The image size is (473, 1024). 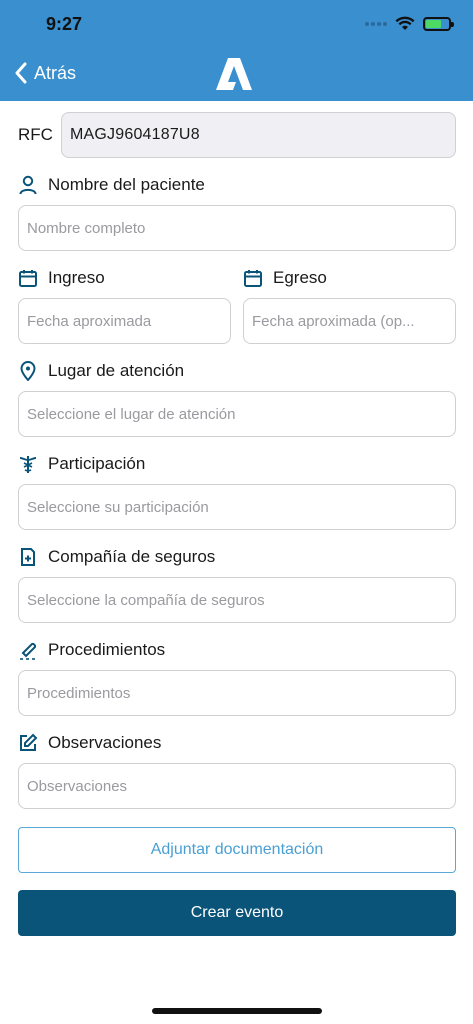 I want to click on patient-name-input: Nombre completo, so click(x=237, y=228).